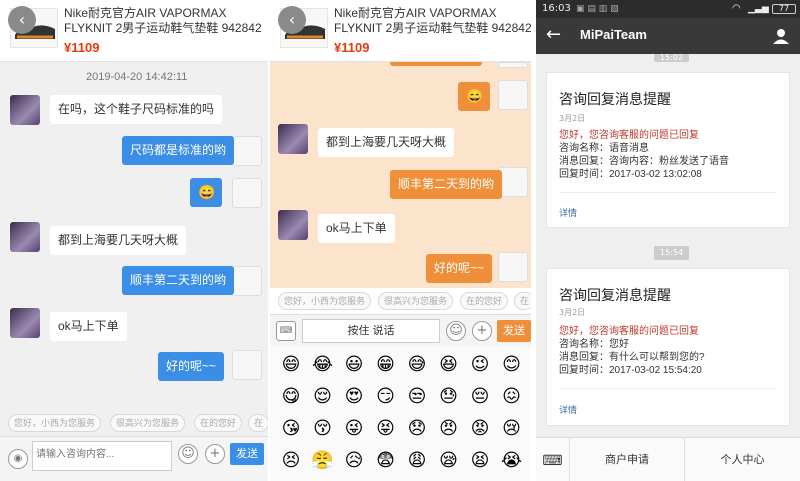  Describe the element at coordinates (354, 429) in the screenshot. I see `emoji-cell: 😜` at that location.